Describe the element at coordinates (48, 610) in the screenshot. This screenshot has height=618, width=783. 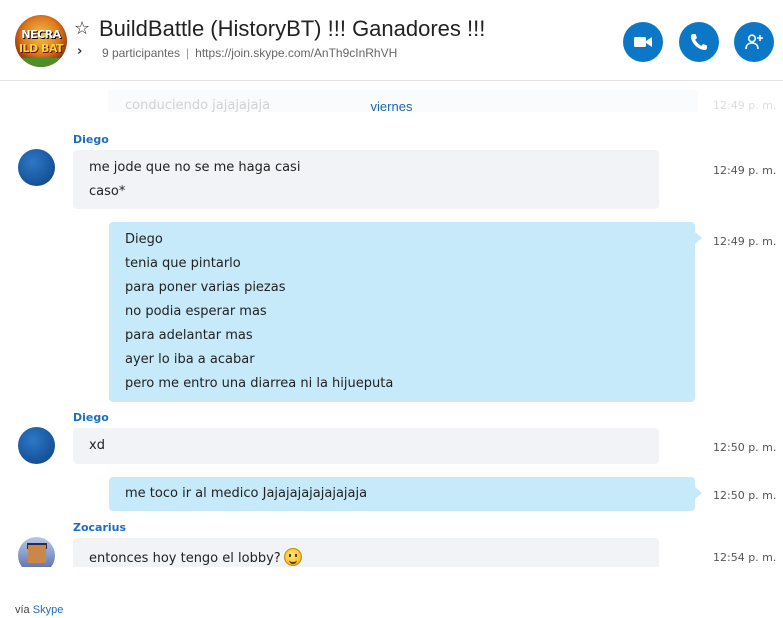
I see `skype-link: Skype` at that location.